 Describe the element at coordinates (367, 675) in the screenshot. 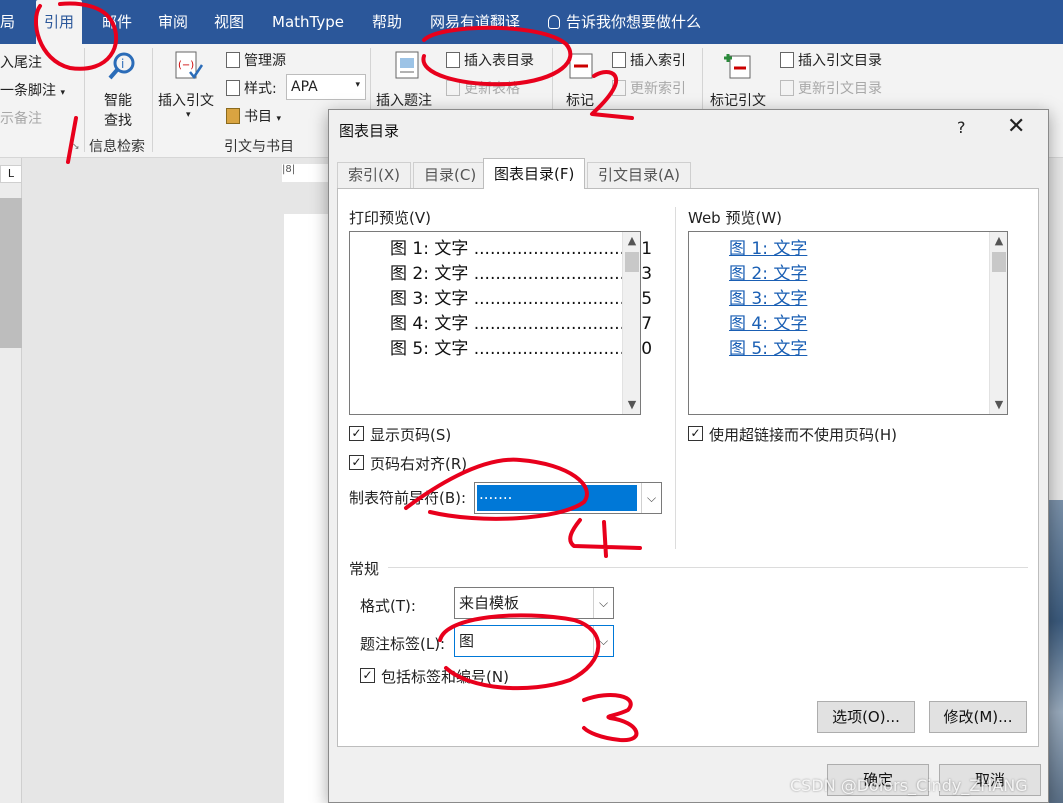

I see `include-label-checkbox: ✓` at that location.